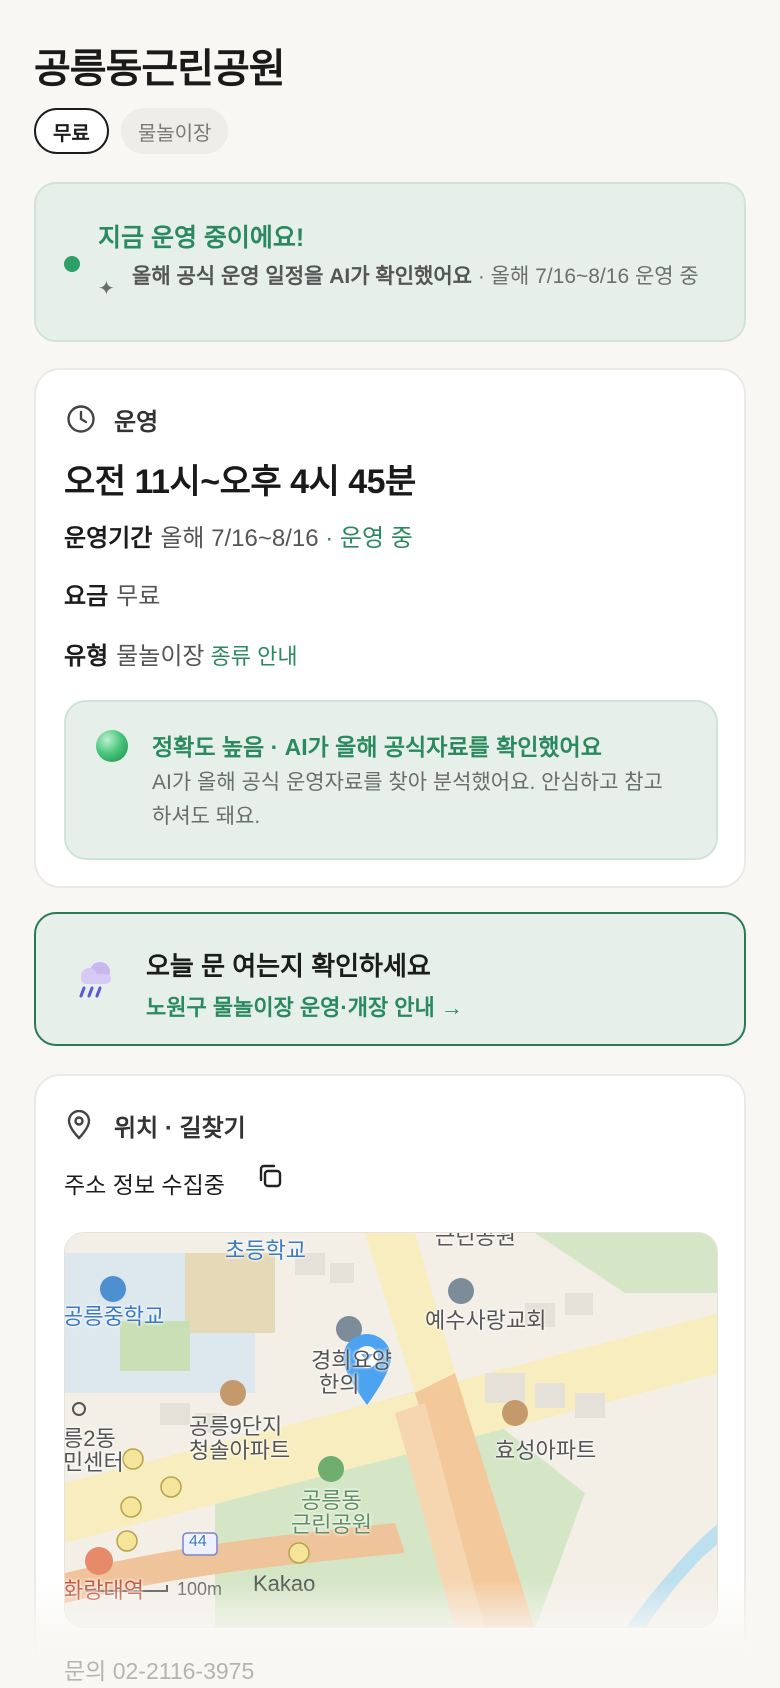 Image resolution: width=780 pixels, height=1688 pixels. What do you see at coordinates (407, 799) in the screenshot?
I see `accuracy-text: AI가 올해 공식 운영자료를 찾아 분석했어요. 안심하고 참고하셔도 돼요.` at bounding box center [407, 799].